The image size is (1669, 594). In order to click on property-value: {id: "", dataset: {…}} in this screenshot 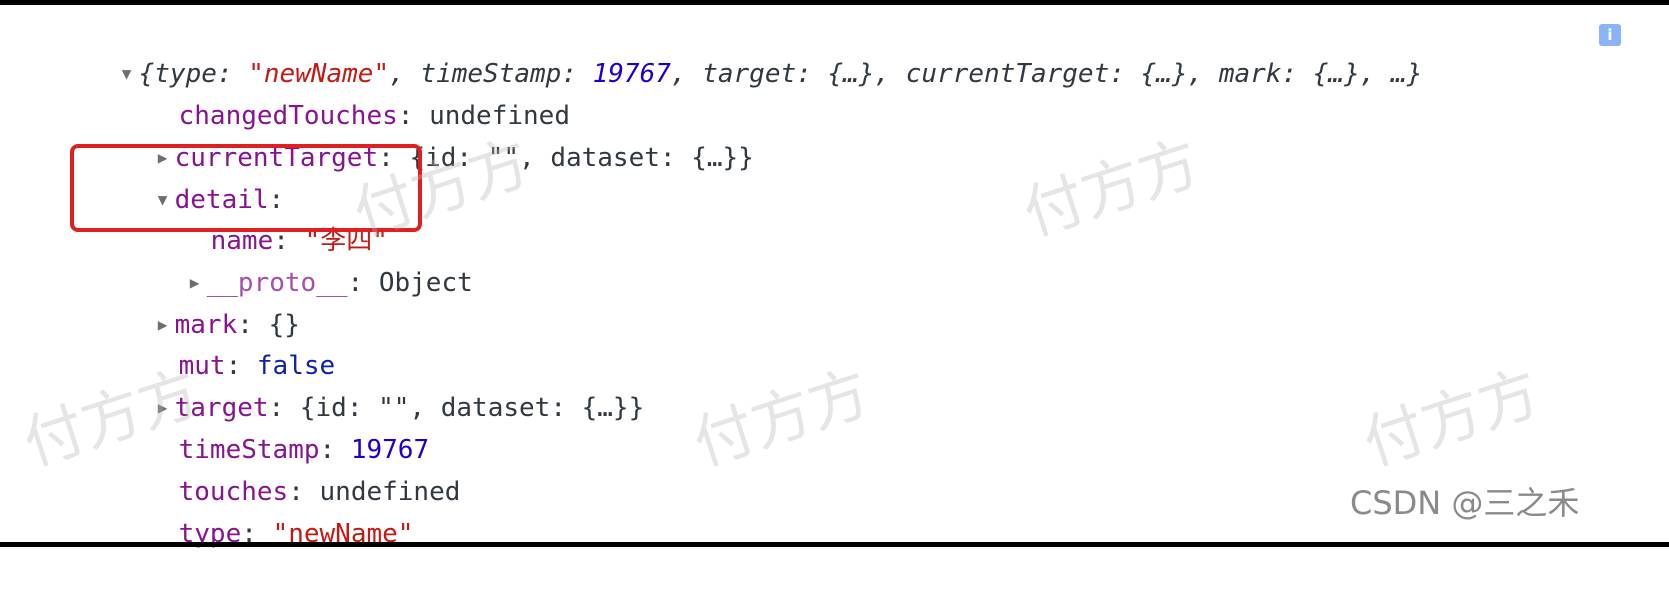, I will do `click(581, 158)`.